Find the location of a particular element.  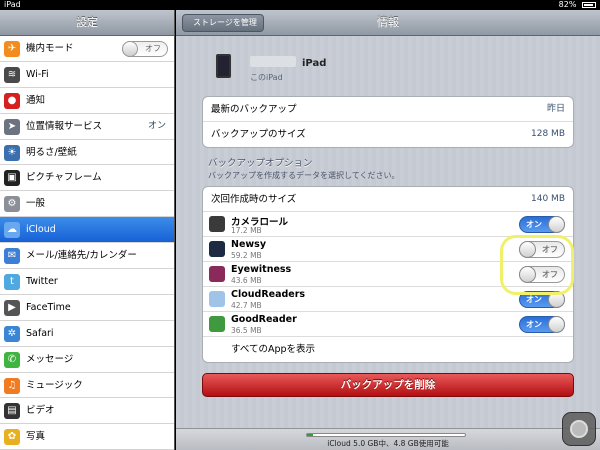

sidebar-item-location: ➤ 位置情報サービス オン is located at coordinates (87, 126).